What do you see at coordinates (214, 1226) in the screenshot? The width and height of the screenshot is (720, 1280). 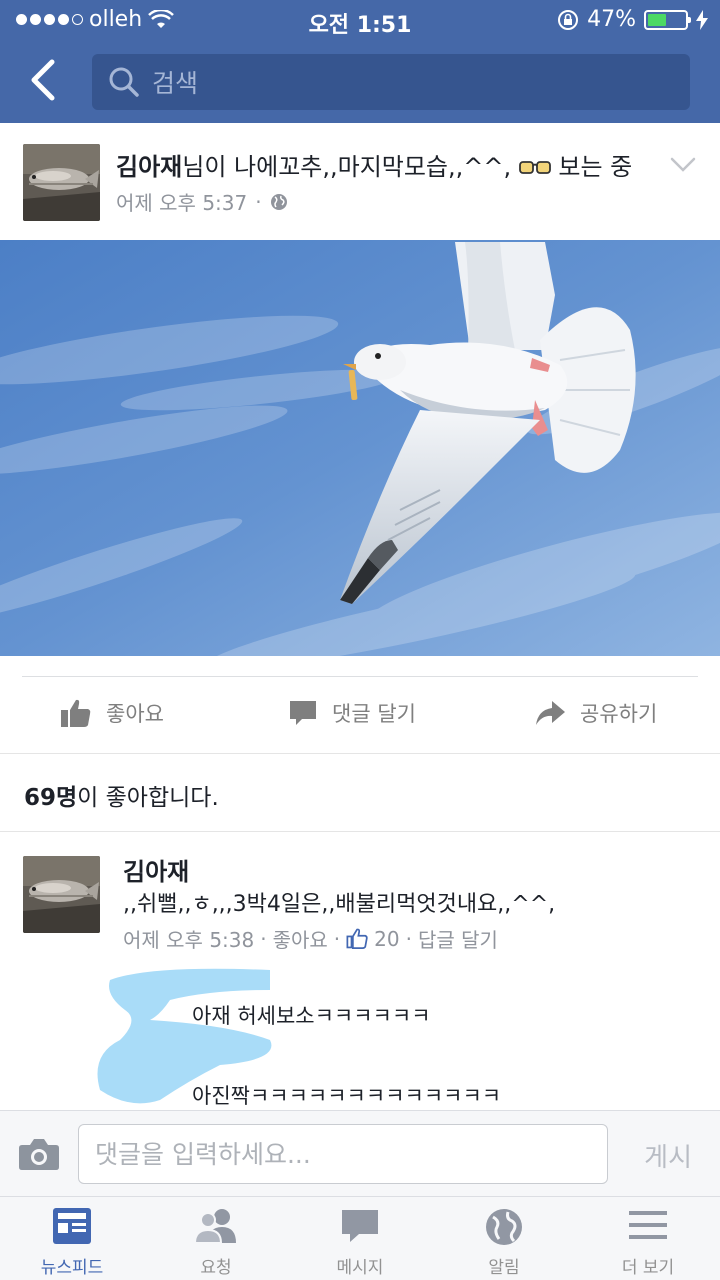 I see `friend-requests-icon` at bounding box center [214, 1226].